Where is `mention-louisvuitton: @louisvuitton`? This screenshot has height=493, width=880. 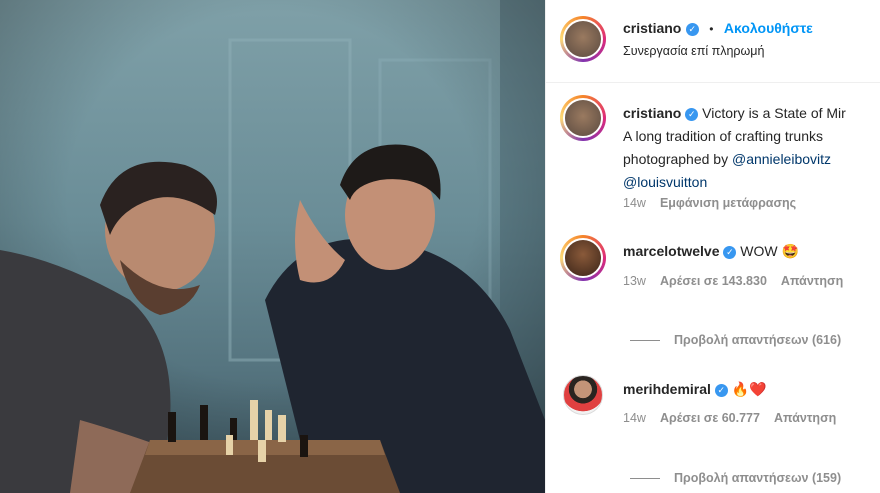 mention-louisvuitton: @louisvuitton is located at coordinates (665, 182).